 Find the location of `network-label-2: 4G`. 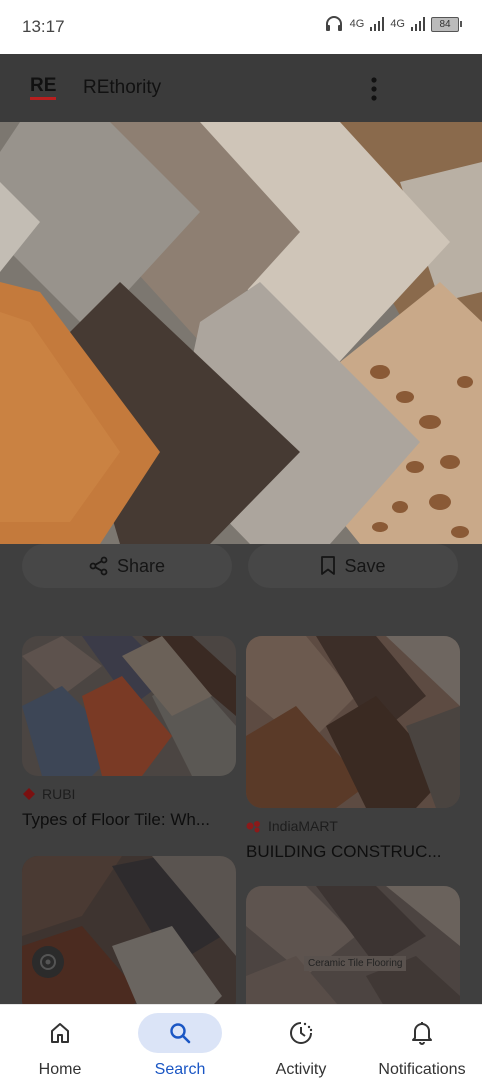

network-label-2: 4G is located at coordinates (397, 24).